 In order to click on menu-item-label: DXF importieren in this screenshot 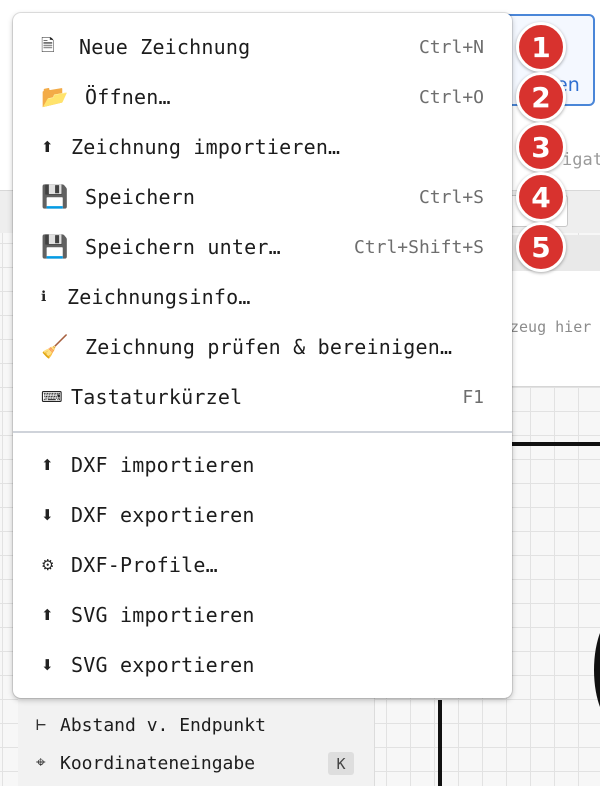, I will do `click(163, 465)`.